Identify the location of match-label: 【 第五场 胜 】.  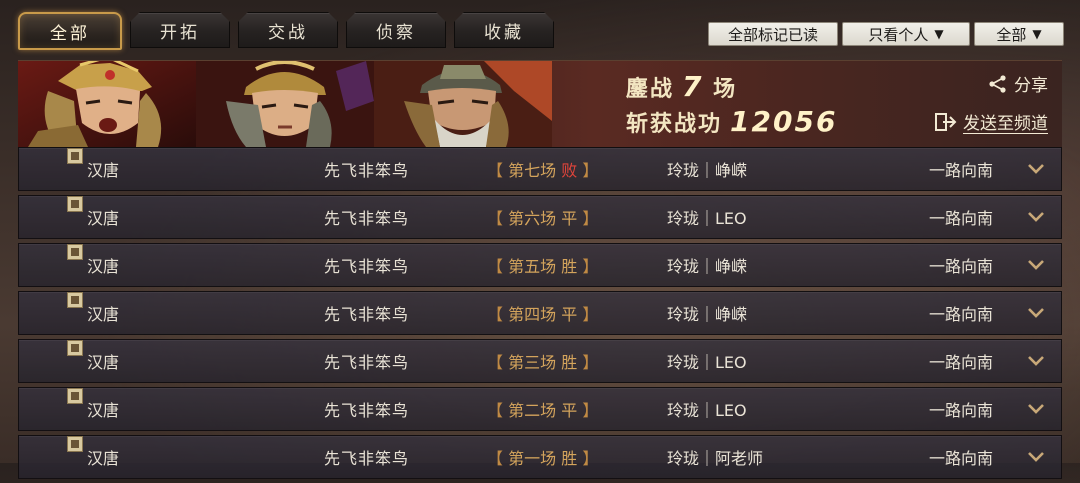
(542, 265).